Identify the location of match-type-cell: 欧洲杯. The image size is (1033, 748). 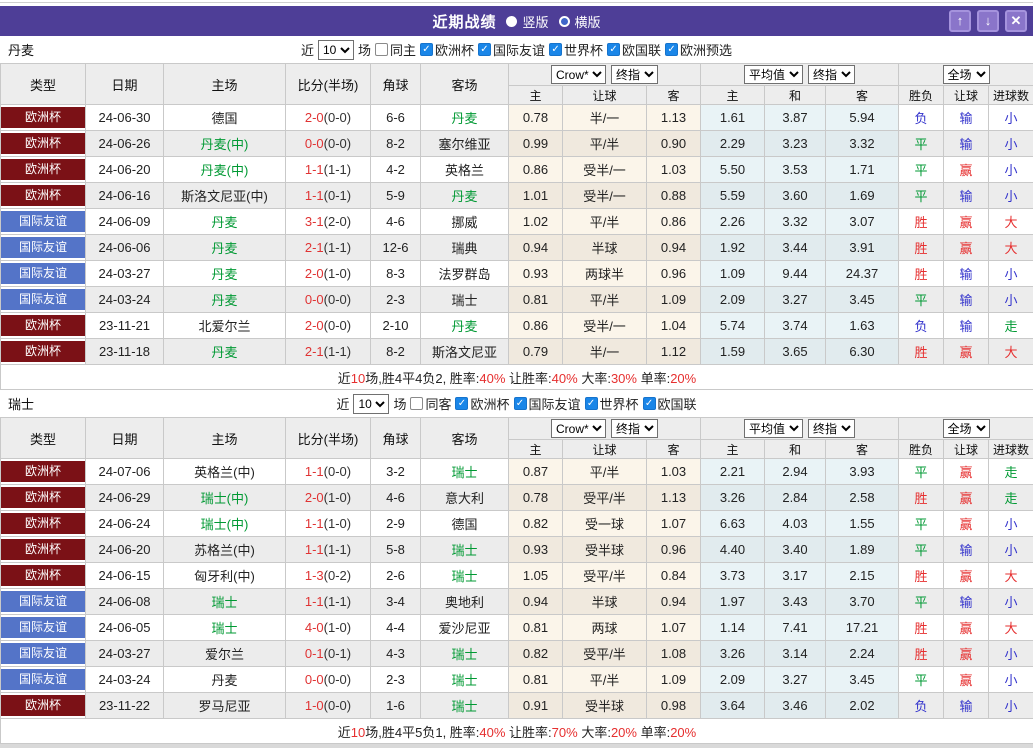
(43, 472).